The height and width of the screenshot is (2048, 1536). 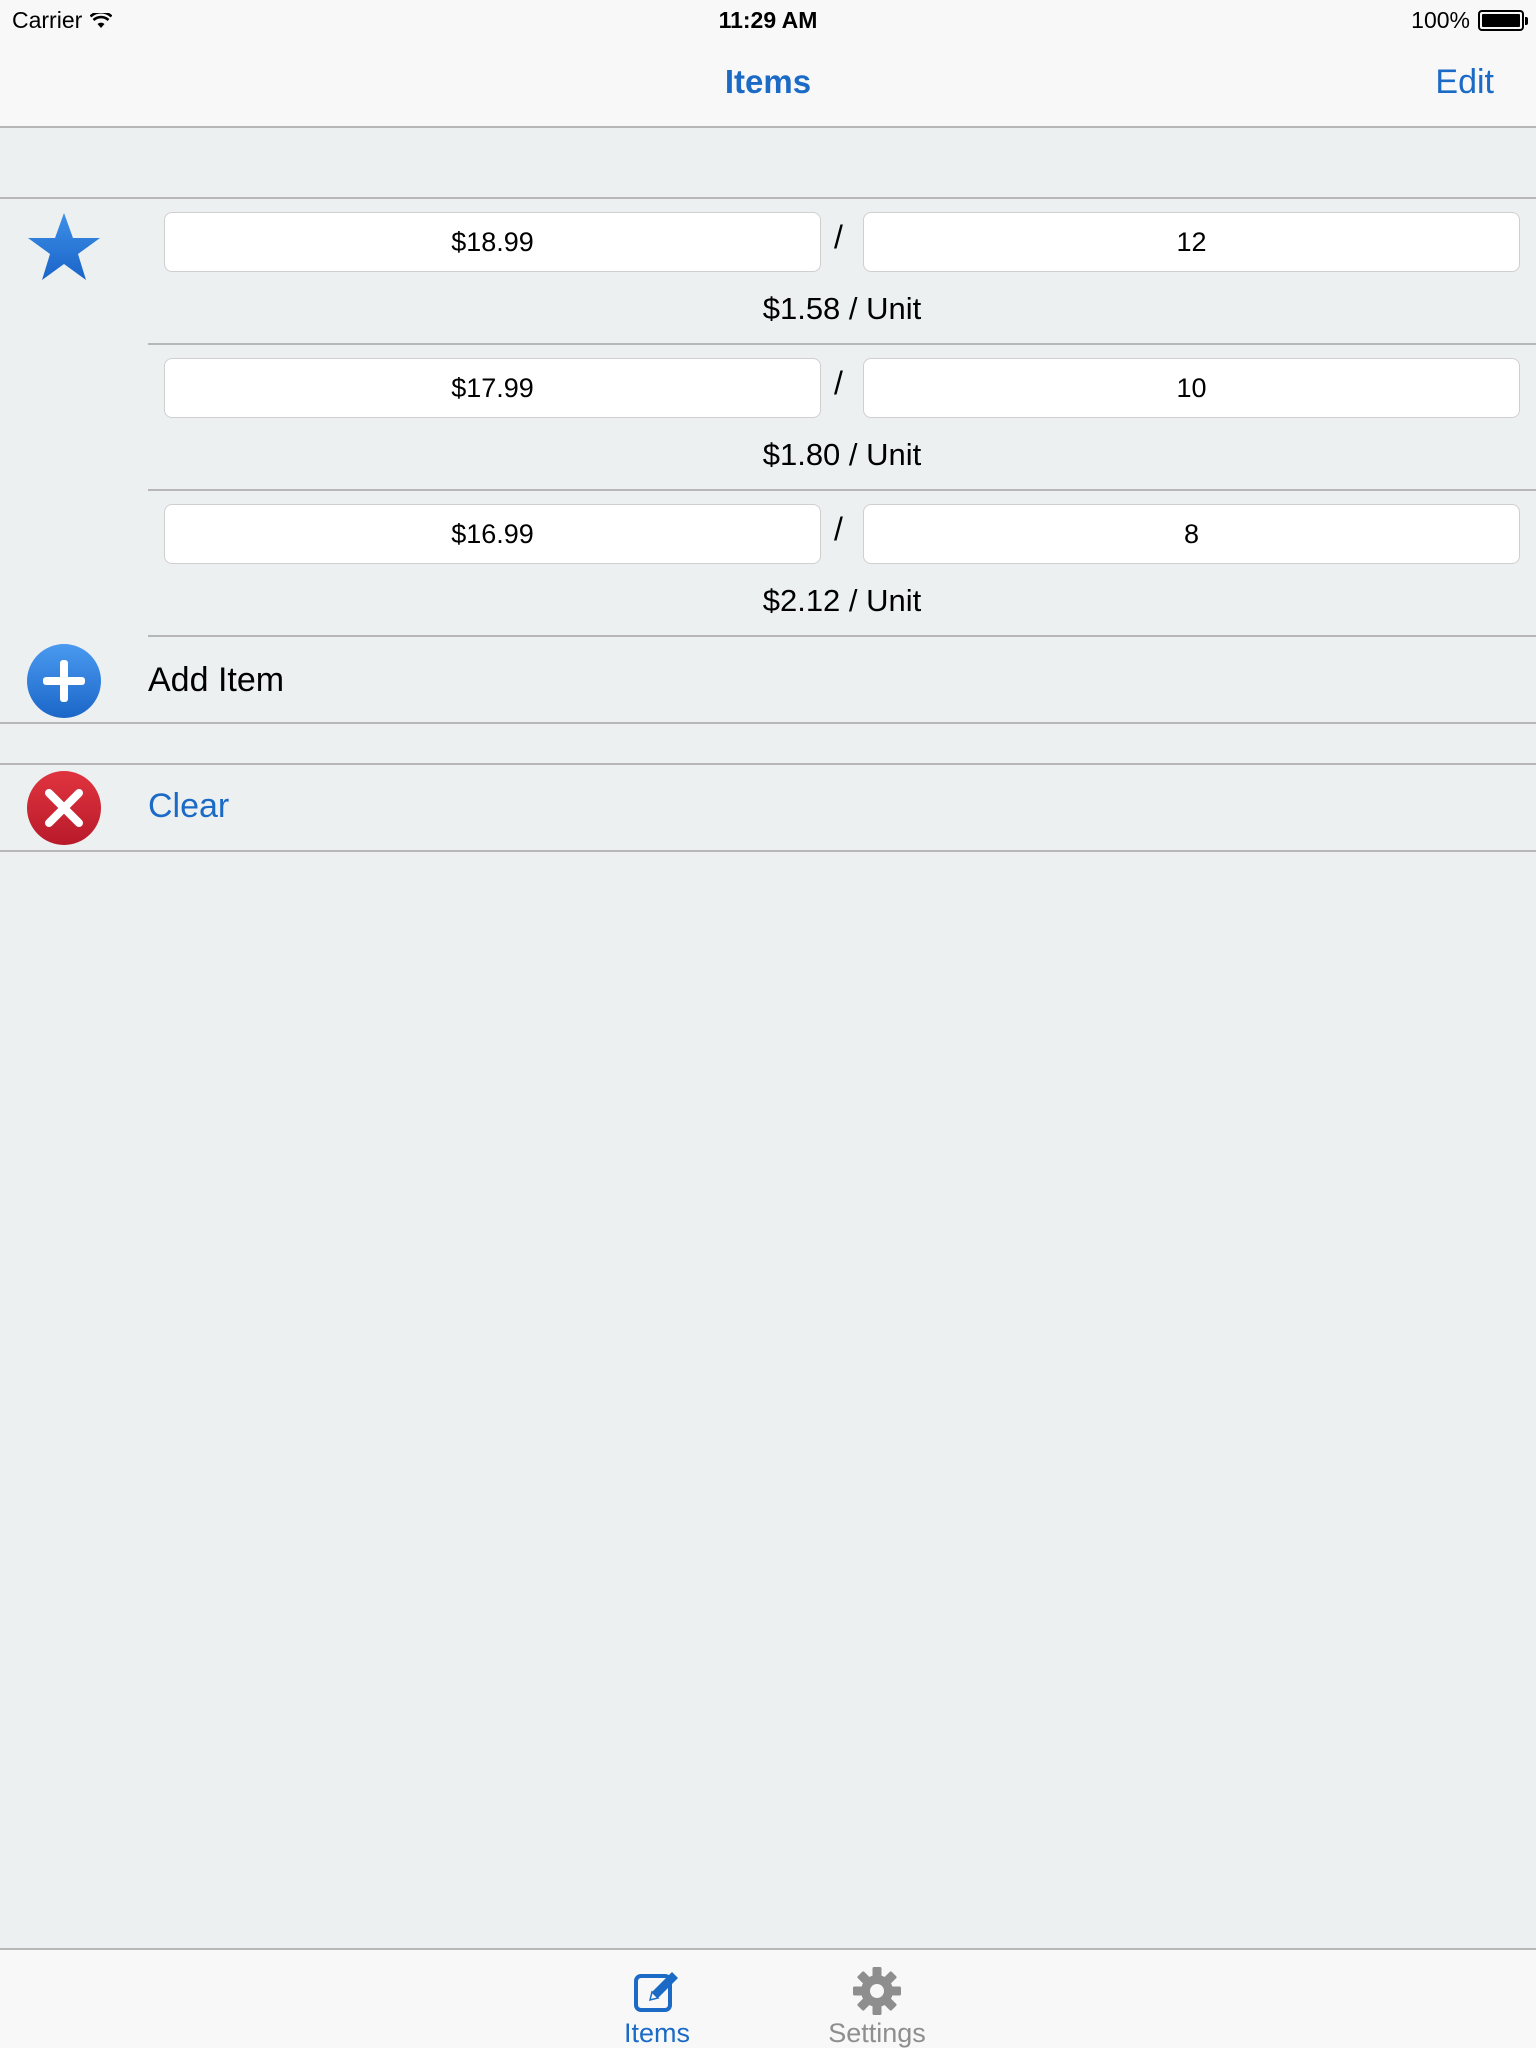 What do you see at coordinates (768, 1998) in the screenshot?
I see `tab-bar: Items Settings` at bounding box center [768, 1998].